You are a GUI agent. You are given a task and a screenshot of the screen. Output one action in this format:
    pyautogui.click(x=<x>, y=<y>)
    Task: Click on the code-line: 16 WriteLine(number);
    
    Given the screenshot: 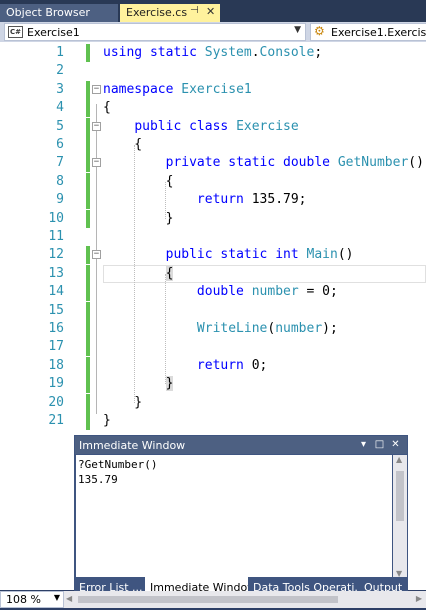 What is the action you would take?
    pyautogui.click(x=213, y=329)
    